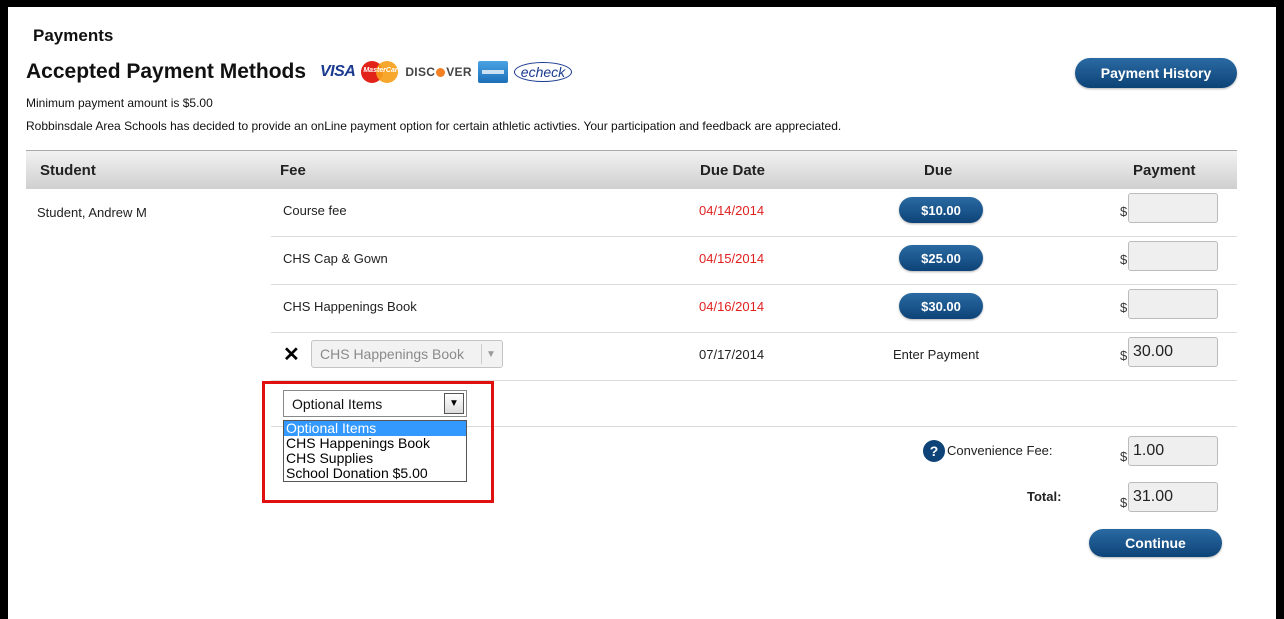 The image size is (1284, 619). Describe the element at coordinates (1280, 309) in the screenshot. I see `window-frame-right` at that location.